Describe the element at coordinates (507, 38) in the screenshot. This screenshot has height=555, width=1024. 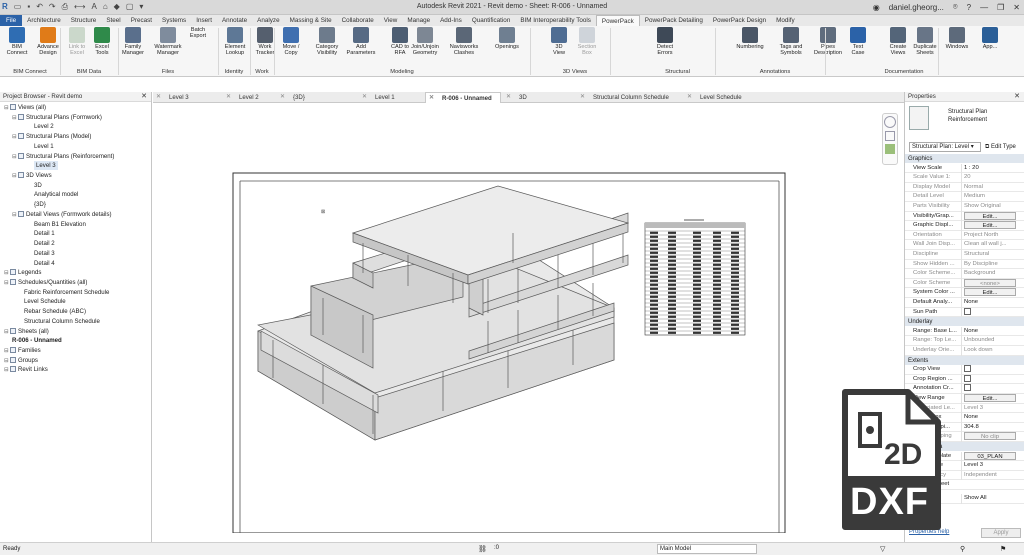
I see `openings-button: Openings` at that location.